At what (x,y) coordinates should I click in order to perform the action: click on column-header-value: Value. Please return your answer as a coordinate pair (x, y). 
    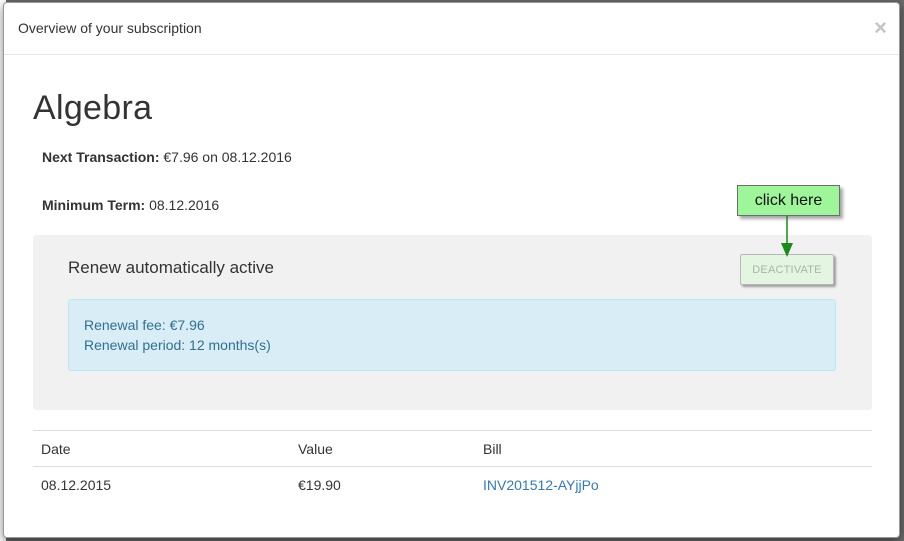
    Looking at the image, I should click on (315, 449).